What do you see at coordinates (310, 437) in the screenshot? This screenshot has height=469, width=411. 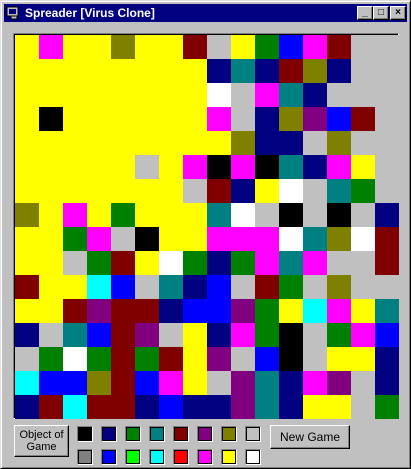 I see `new-game-button: New Game` at bounding box center [310, 437].